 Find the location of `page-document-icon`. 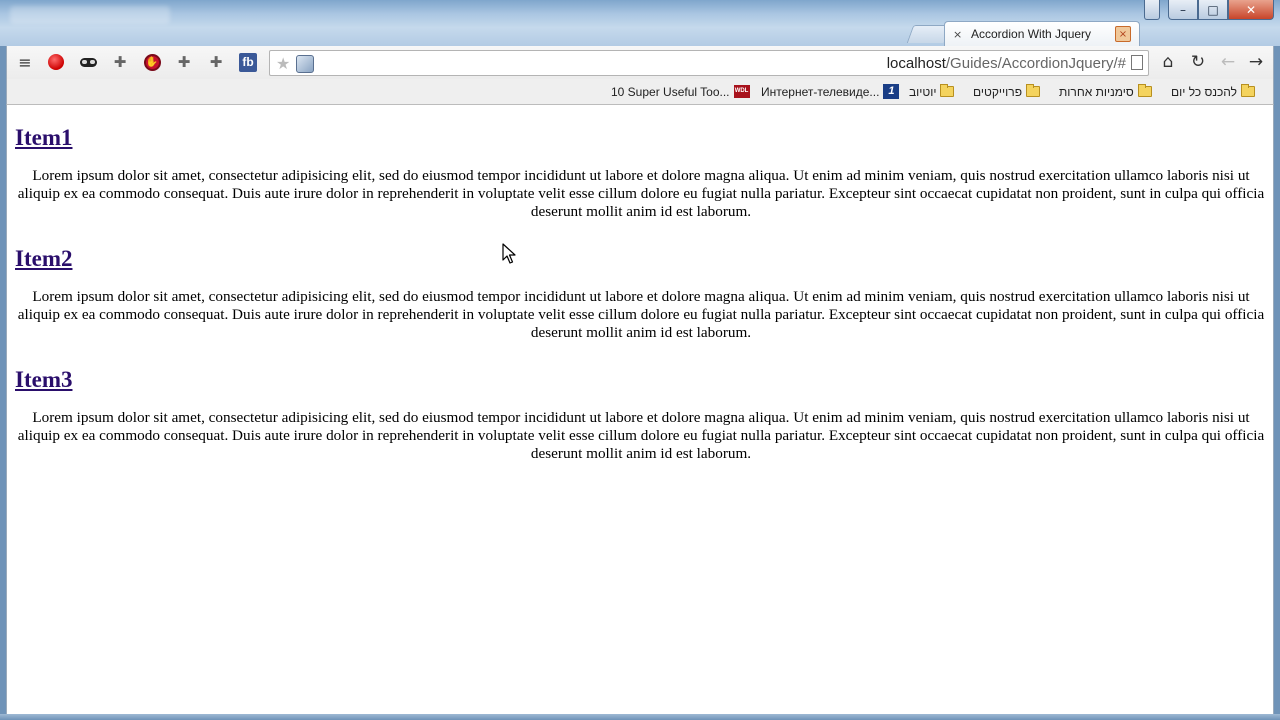

page-document-icon is located at coordinates (1137, 62).